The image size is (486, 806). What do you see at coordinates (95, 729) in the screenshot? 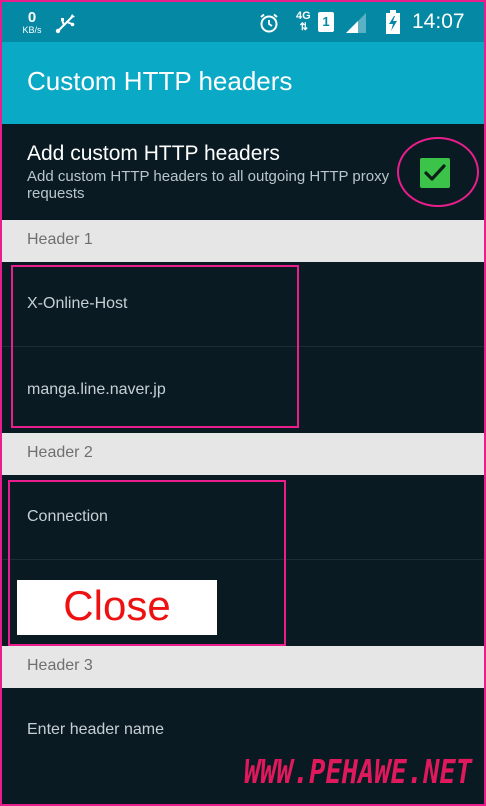
I see `field-placeholder: Enter header name` at bounding box center [95, 729].